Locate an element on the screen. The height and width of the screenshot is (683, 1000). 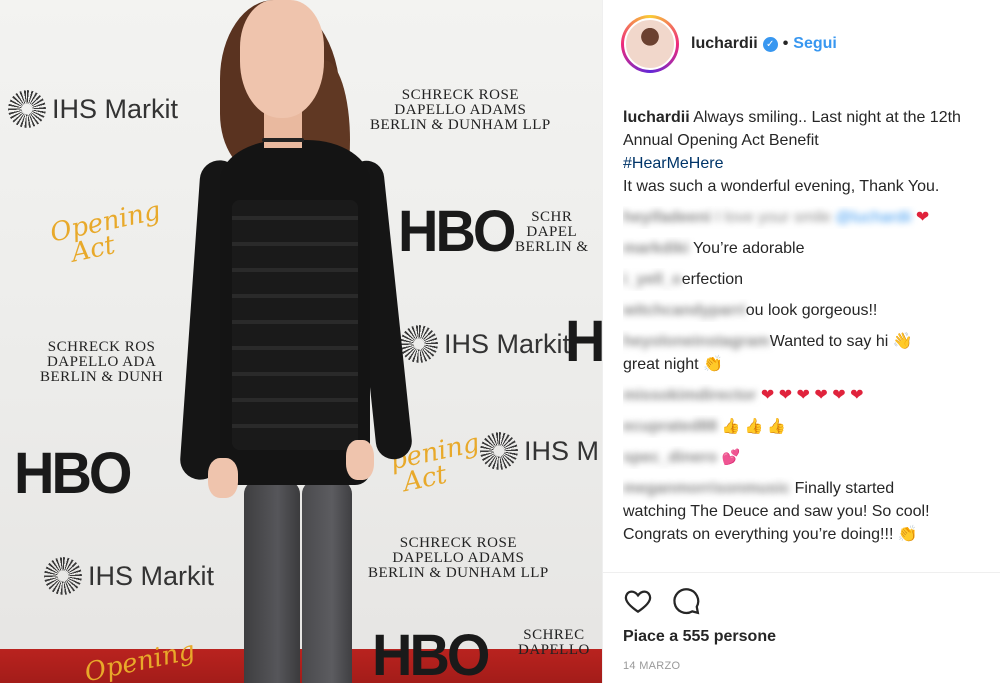
comment-username: spec_dinero is located at coordinates (670, 457).